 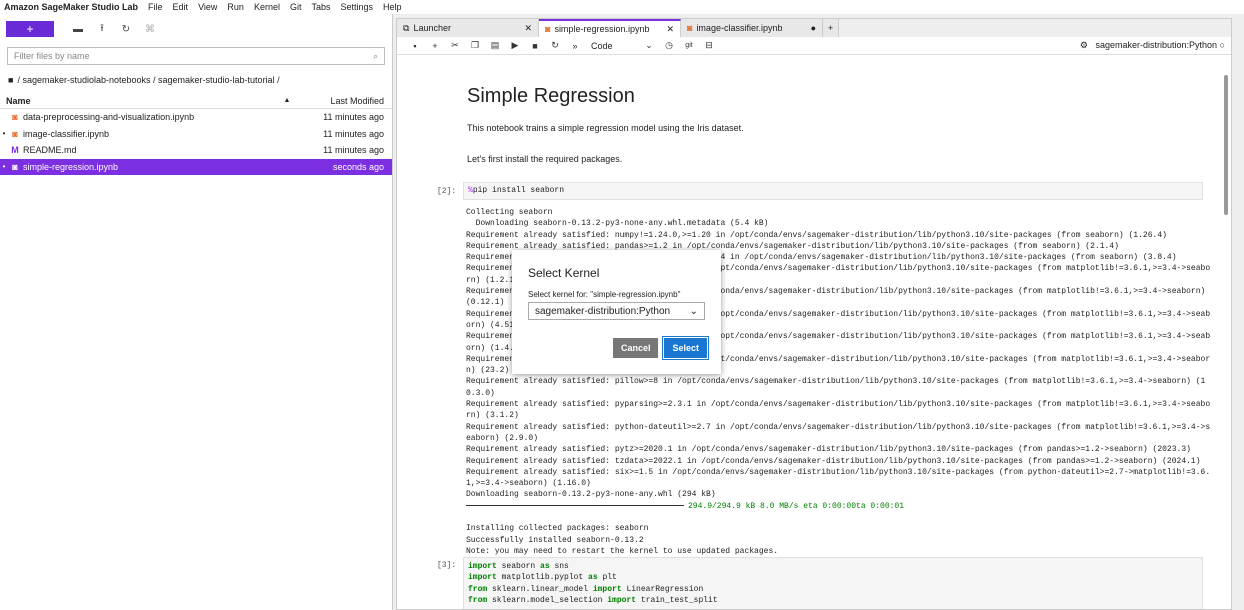 I want to click on dialog-title: Select Kernel, so click(x=564, y=273).